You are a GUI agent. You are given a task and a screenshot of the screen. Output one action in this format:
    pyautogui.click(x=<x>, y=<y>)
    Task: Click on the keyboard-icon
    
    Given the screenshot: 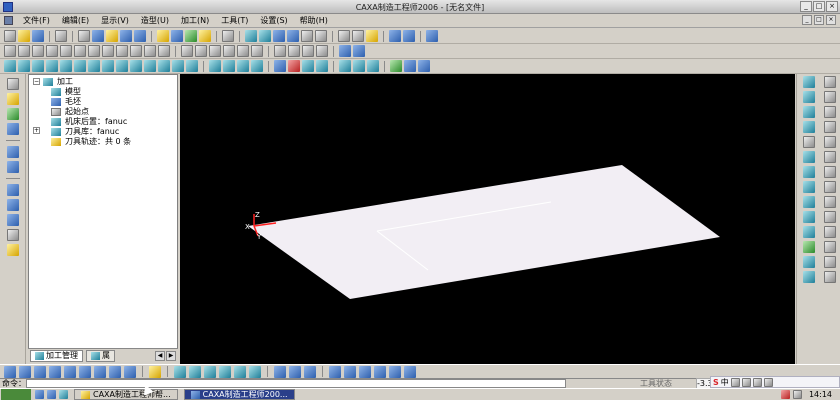 What is the action you would take?
    pyautogui.click(x=746, y=382)
    